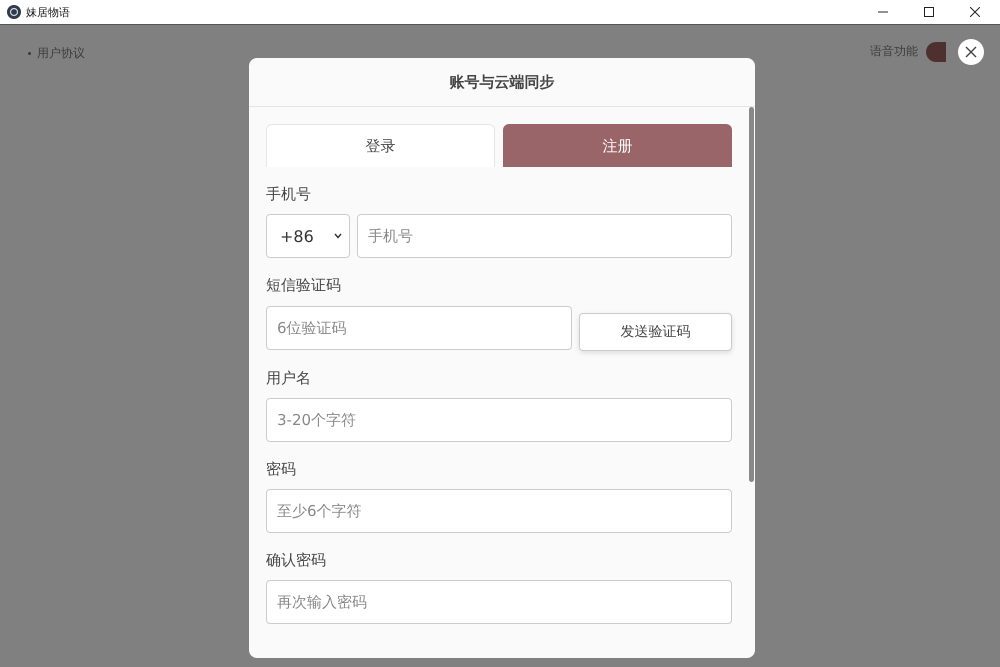  I want to click on code-input: 6位验证码, so click(419, 328).